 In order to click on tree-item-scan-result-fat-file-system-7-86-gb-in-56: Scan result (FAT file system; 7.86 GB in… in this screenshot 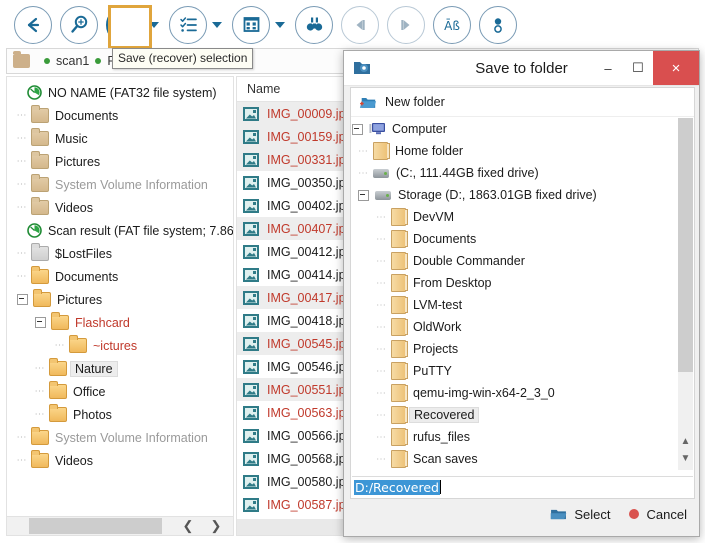, I will do `click(120, 230)`.